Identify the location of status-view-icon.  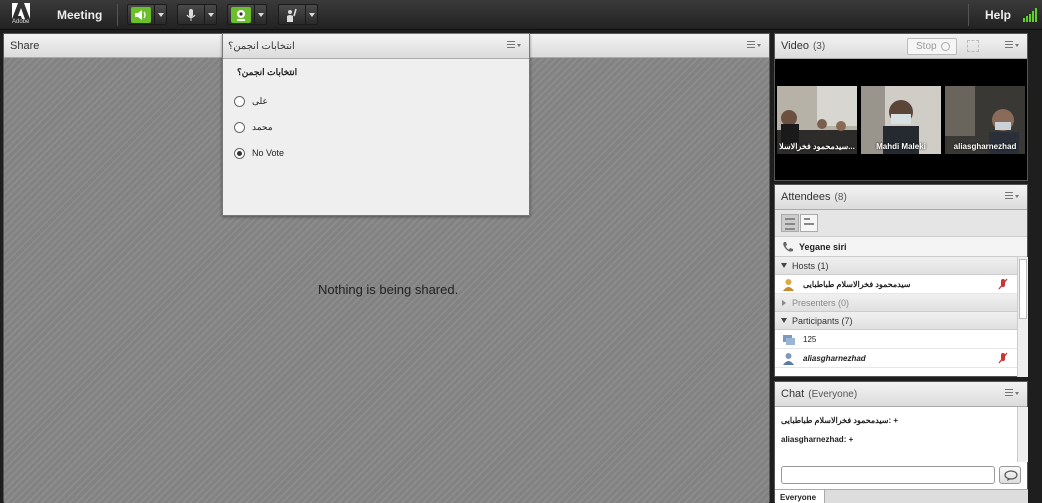
(809, 223).